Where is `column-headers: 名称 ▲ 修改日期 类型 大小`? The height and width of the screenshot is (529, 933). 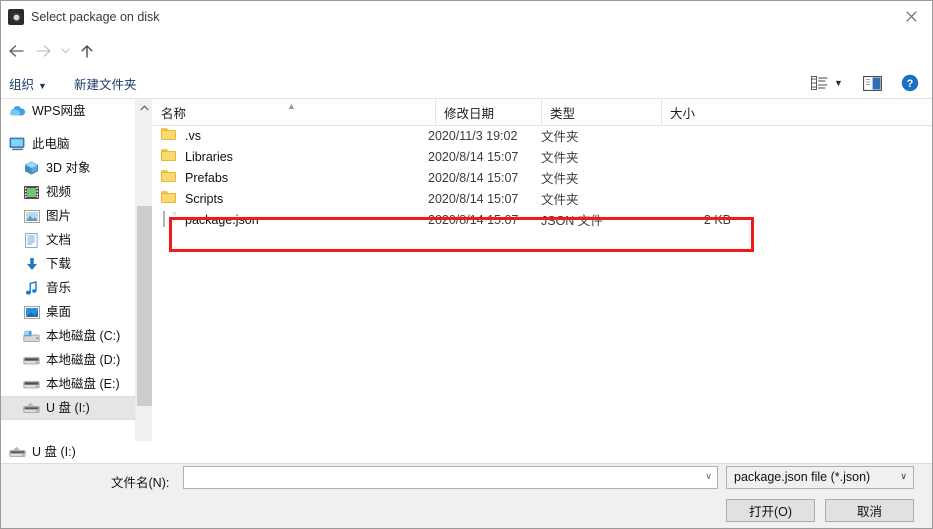
column-headers: 名称 ▲ 修改日期 类型 大小 is located at coordinates (542, 112).